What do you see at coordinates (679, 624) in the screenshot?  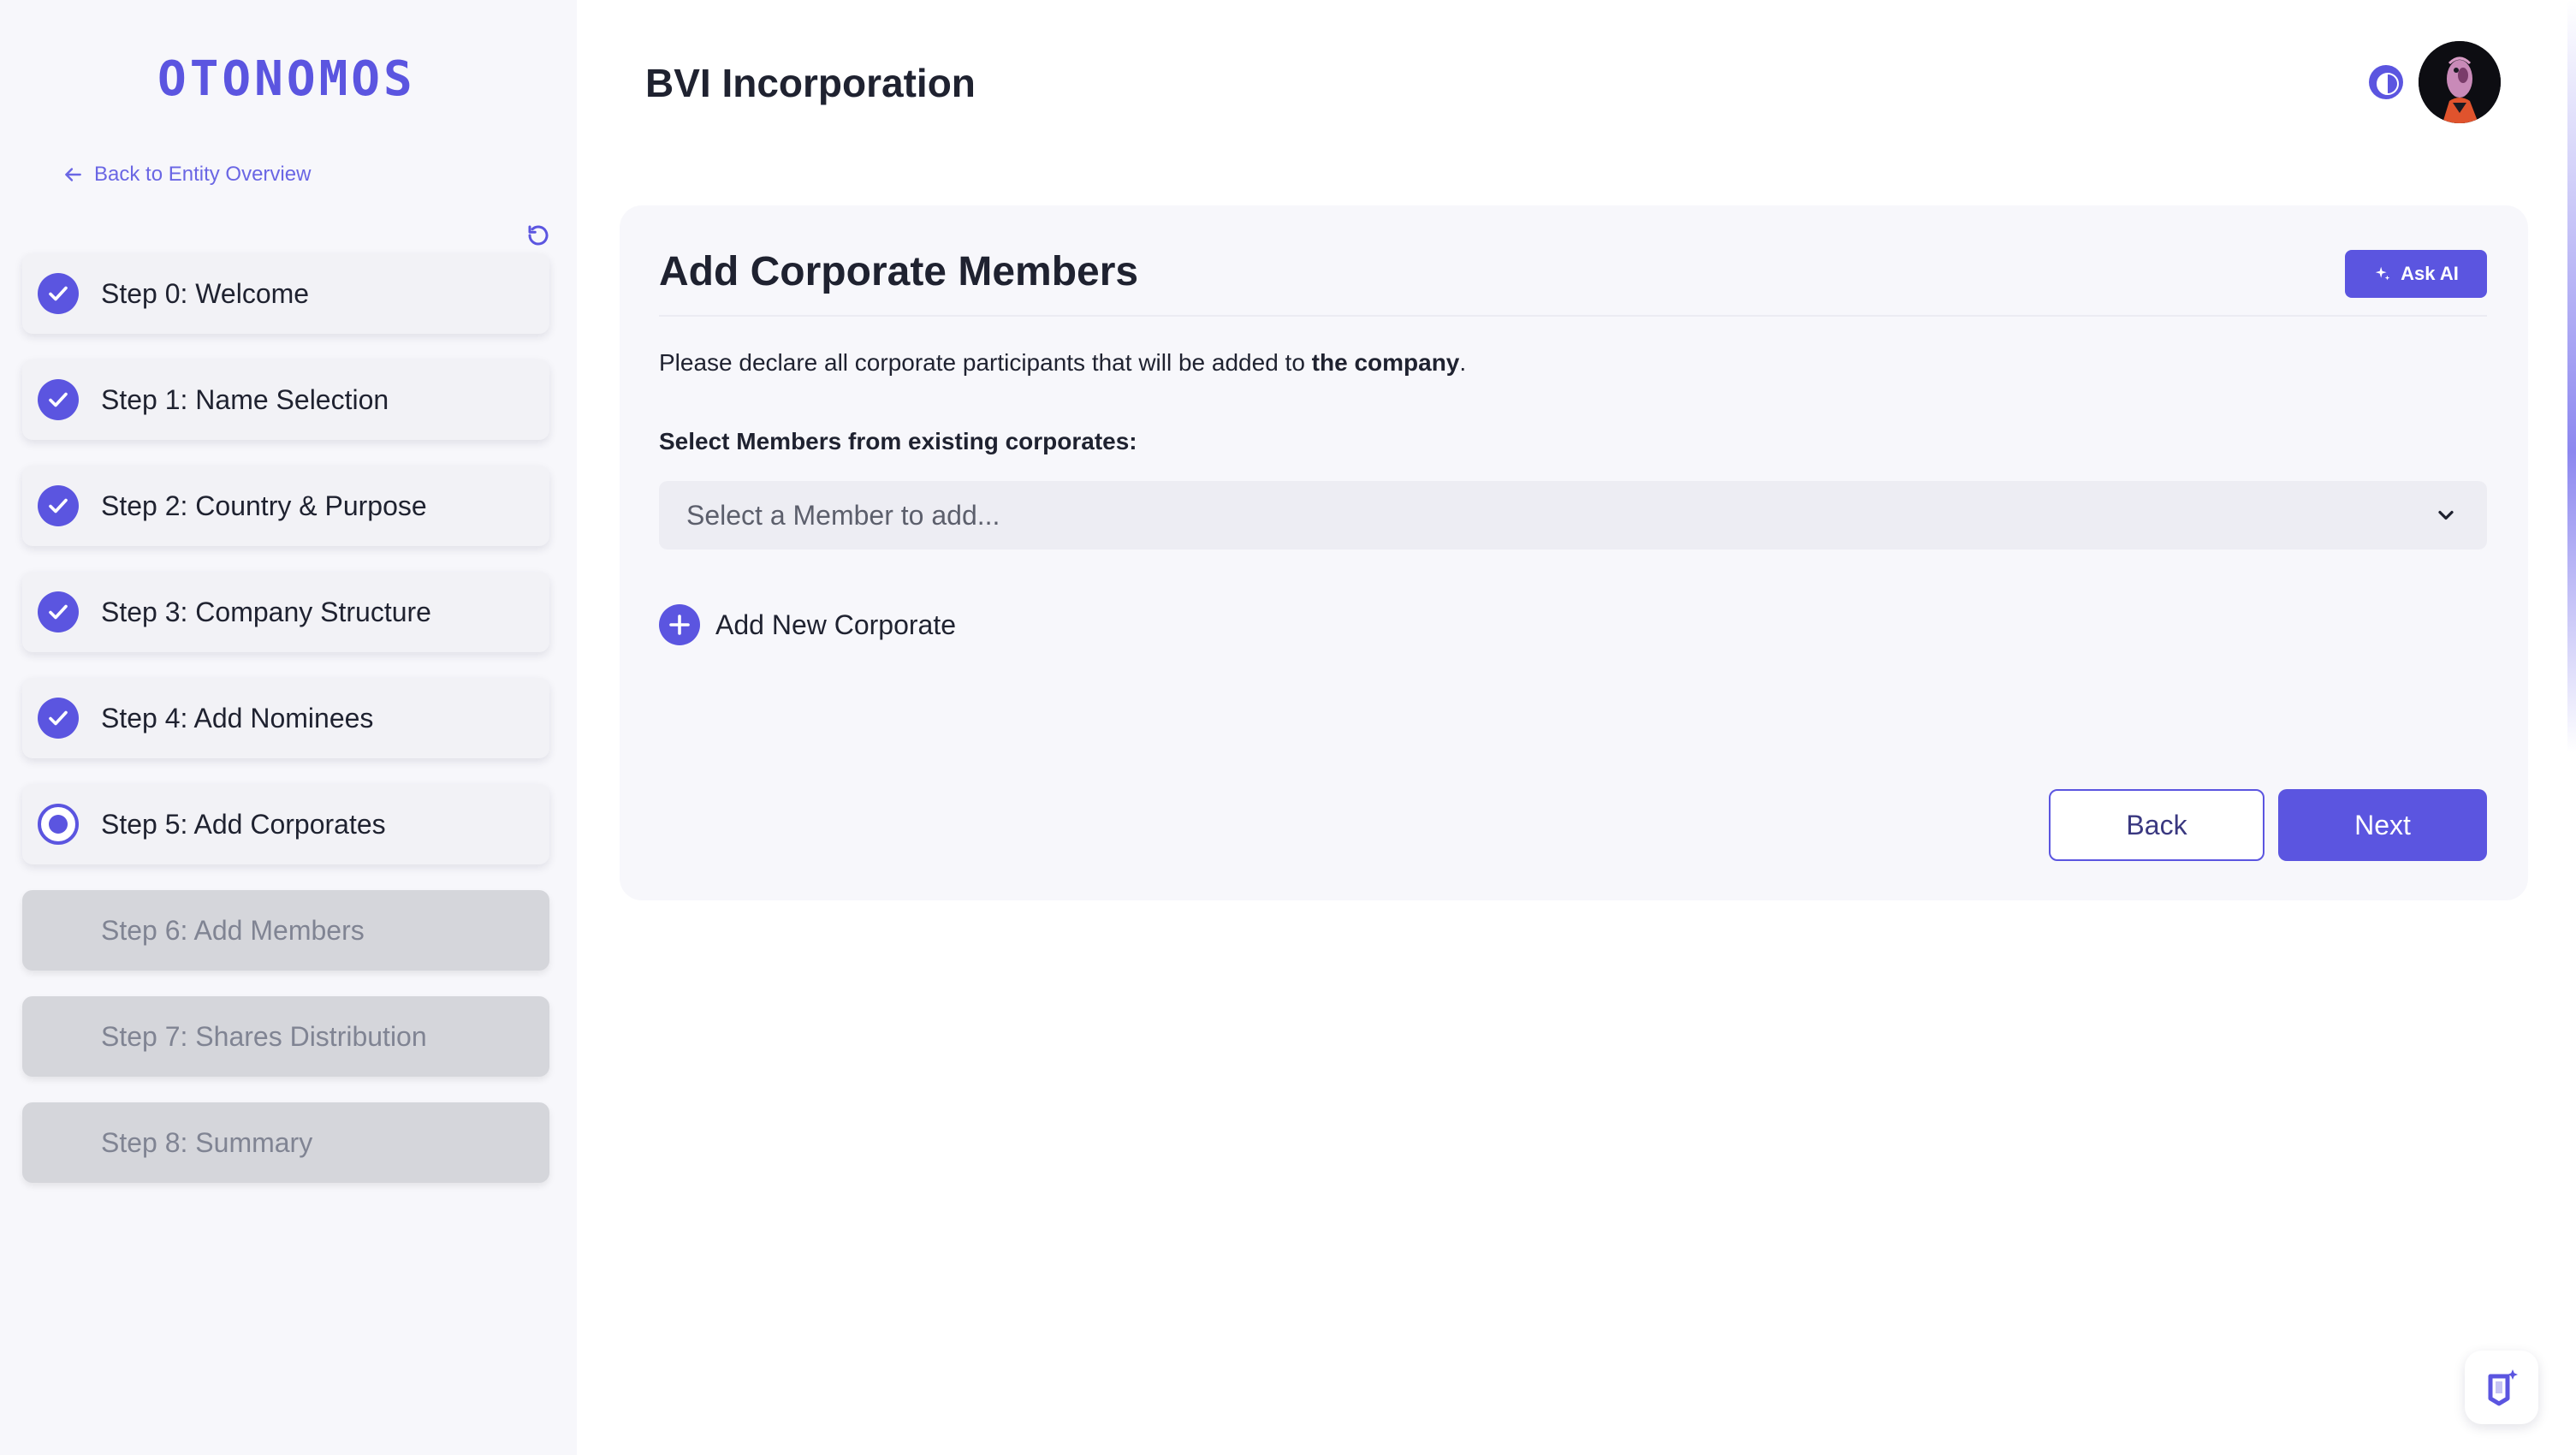 I see `plus-icon` at bounding box center [679, 624].